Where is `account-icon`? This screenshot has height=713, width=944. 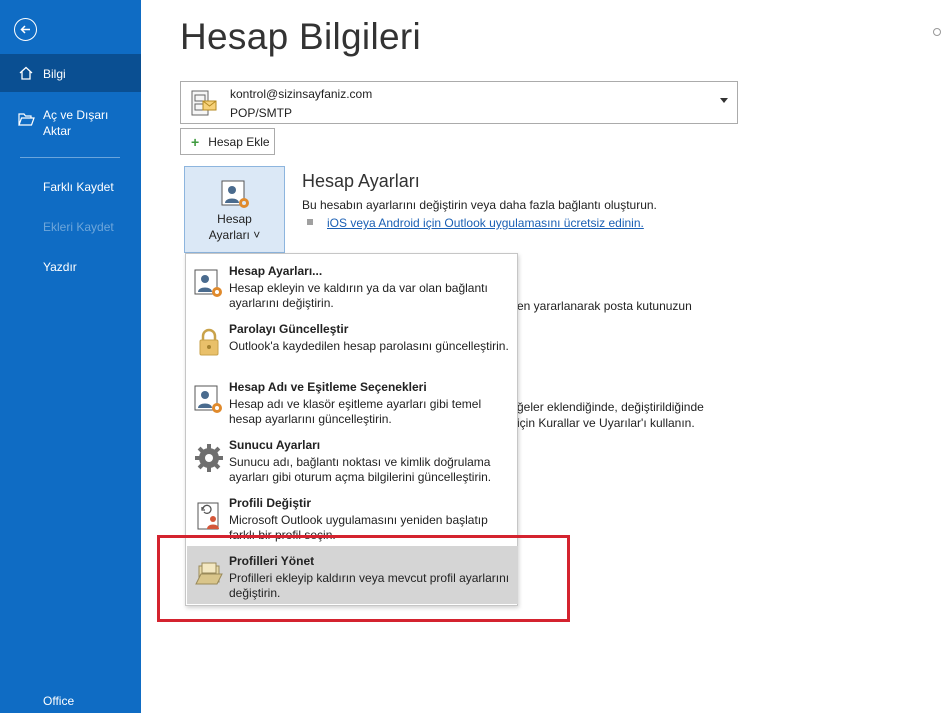 account-icon is located at coordinates (204, 103).